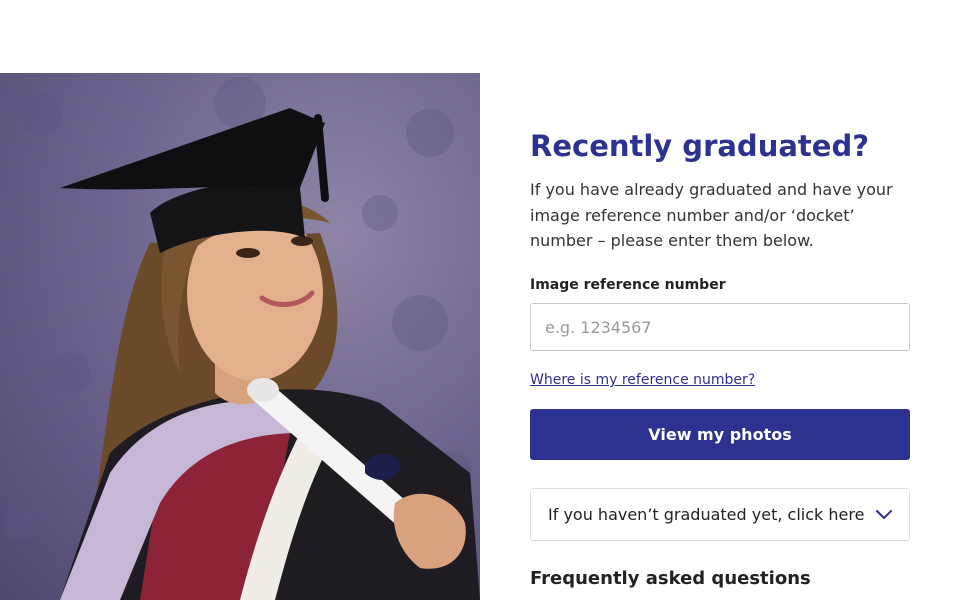 The image size is (960, 600). Describe the element at coordinates (670, 578) in the screenshot. I see `faq-heading: Frequently asked questions` at that location.